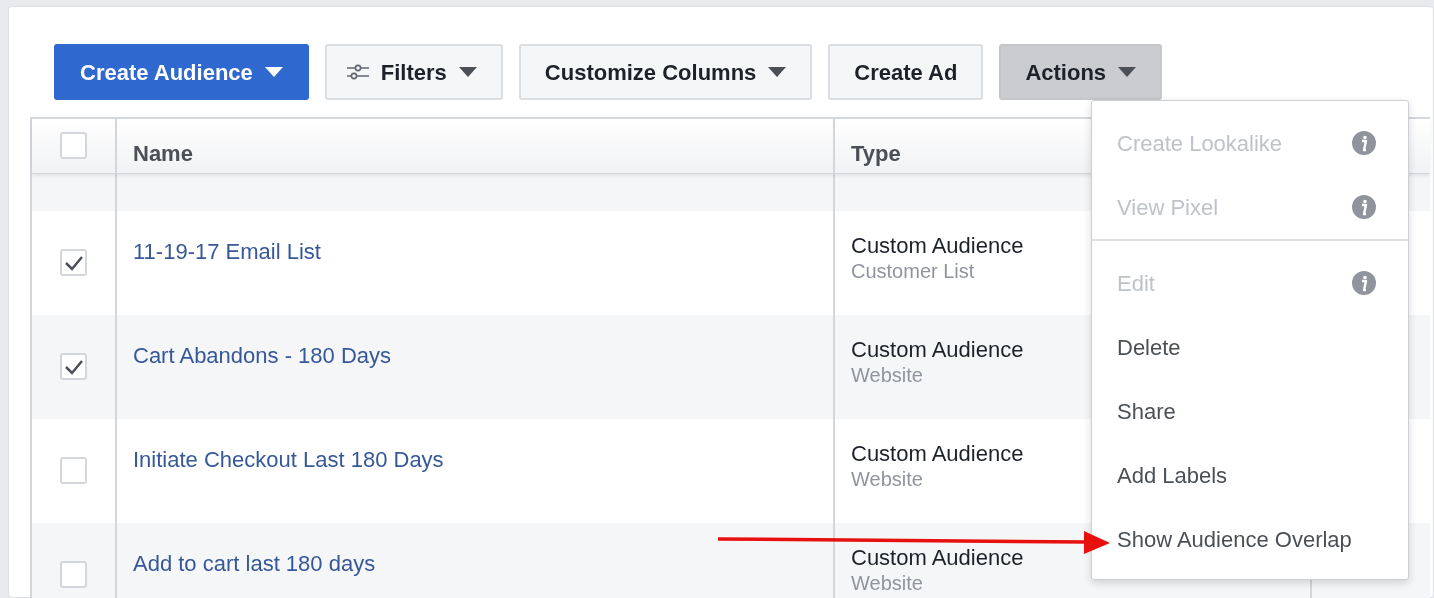 The image size is (1434, 598). Describe the element at coordinates (227, 251) in the screenshot. I see `audience-name-link: 11-19-17 Email List` at that location.